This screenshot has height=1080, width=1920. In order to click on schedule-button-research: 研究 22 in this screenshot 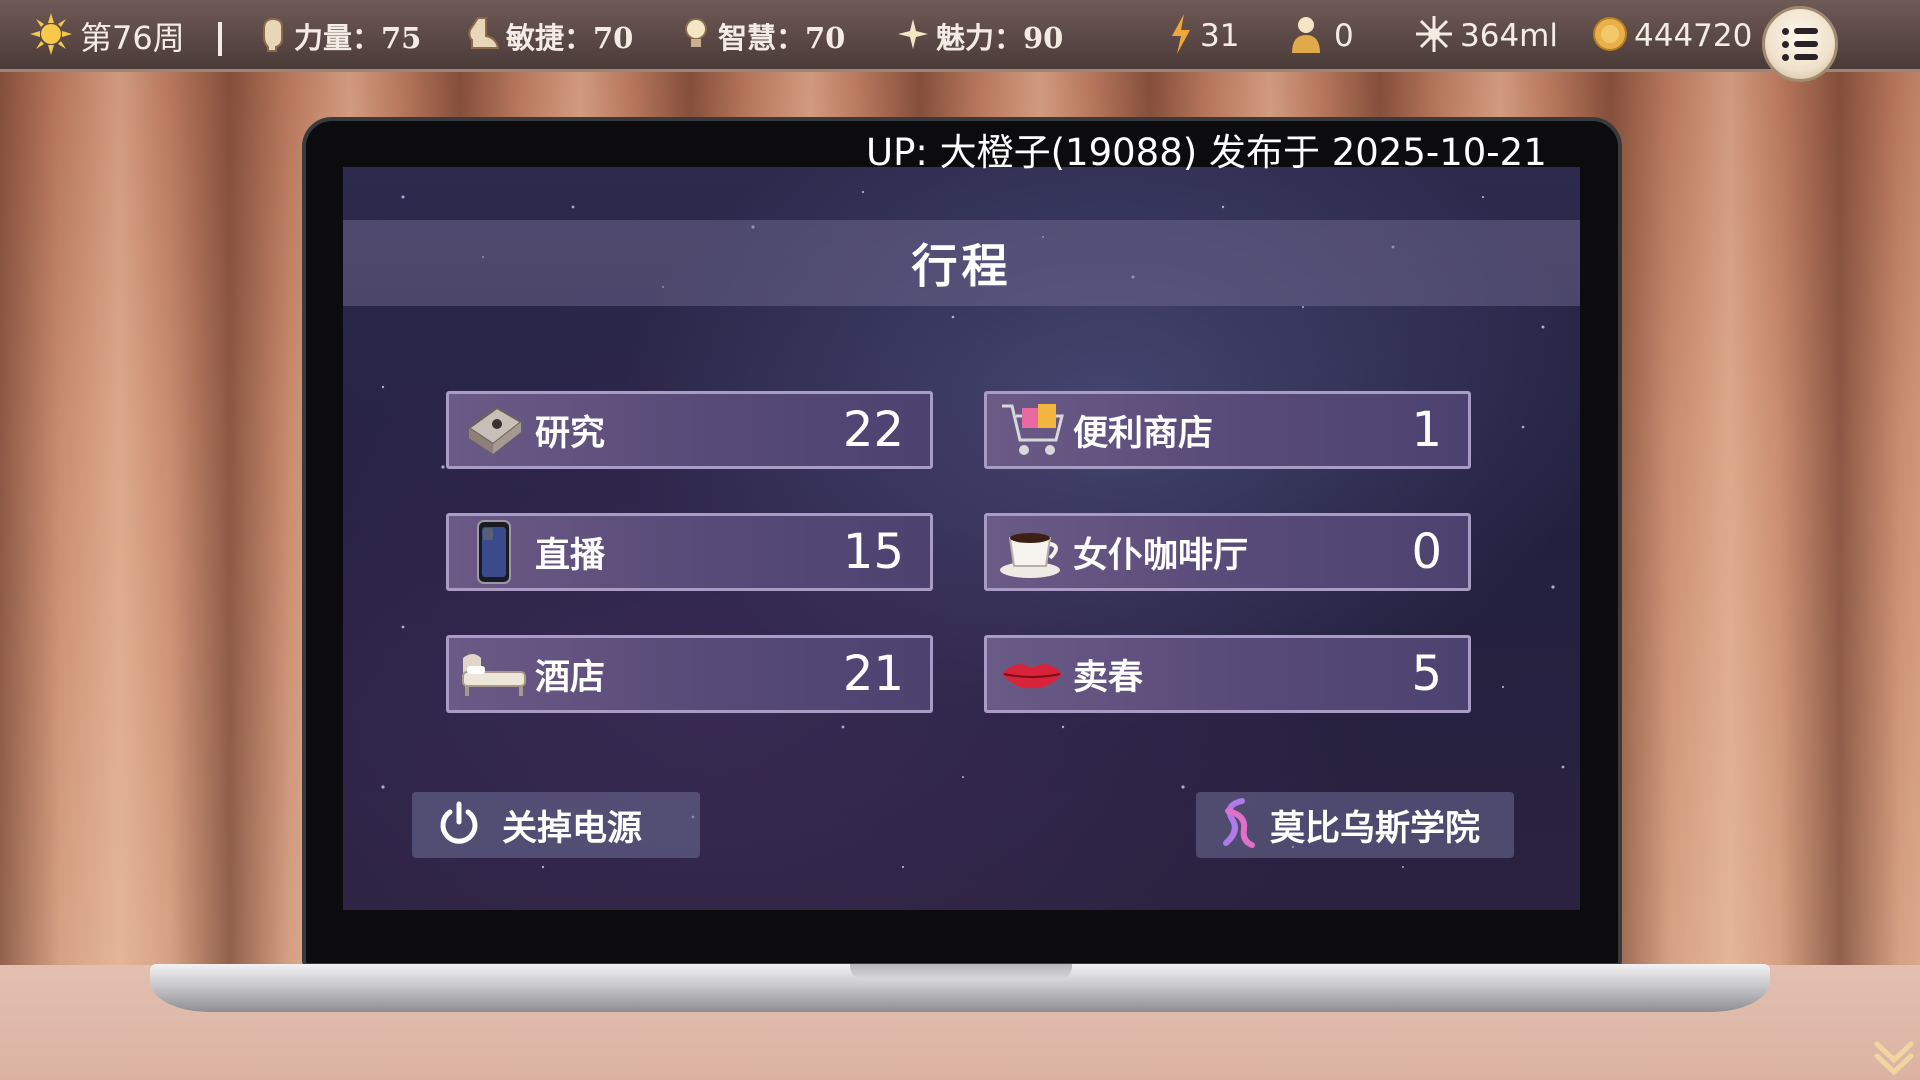, I will do `click(689, 430)`.